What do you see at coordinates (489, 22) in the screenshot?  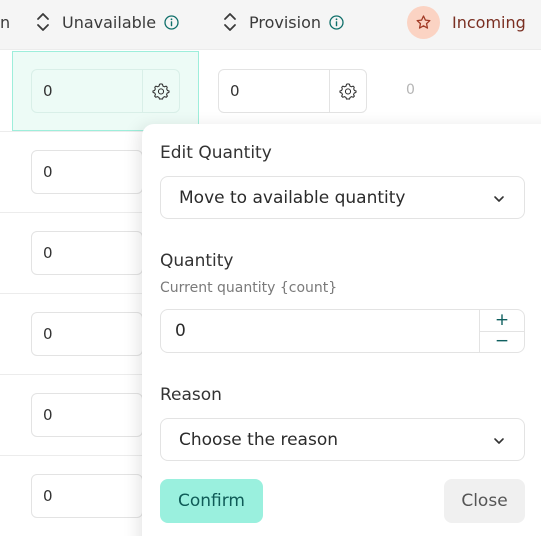 I see `column-header-incoming-label: Incoming` at bounding box center [489, 22].